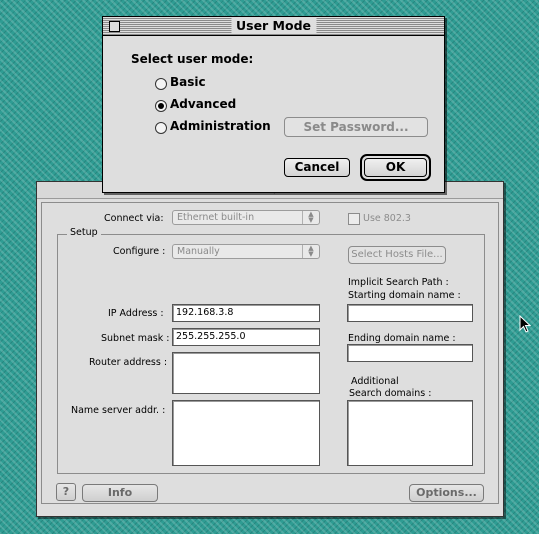  Describe the element at coordinates (410, 433) in the screenshot. I see `search-domains-field` at that location.